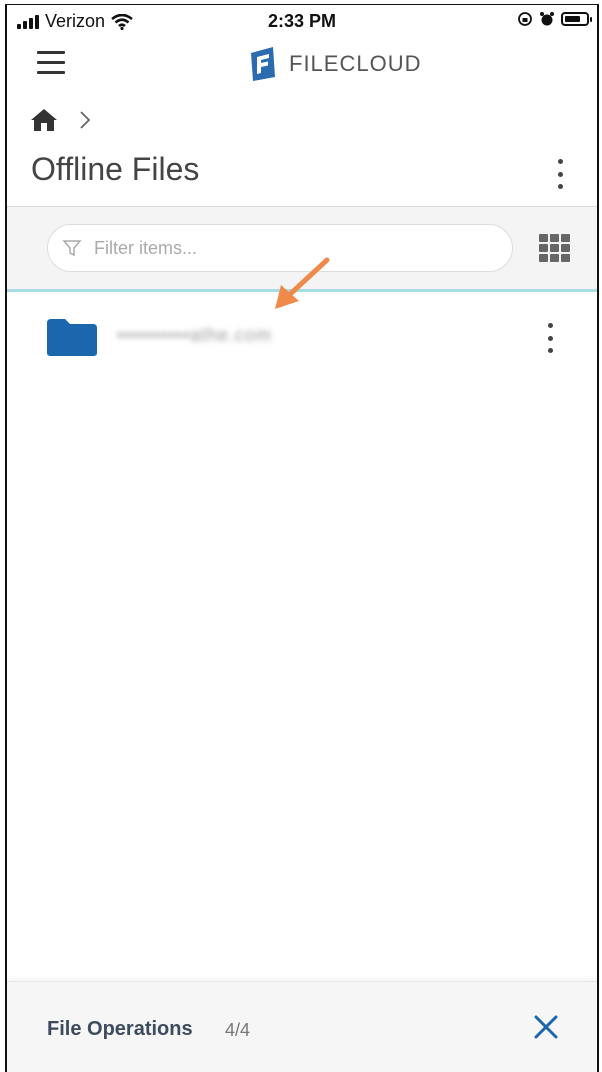 This screenshot has width=602, height=1072. I want to click on file-operations-count: 4/4, so click(238, 1030).